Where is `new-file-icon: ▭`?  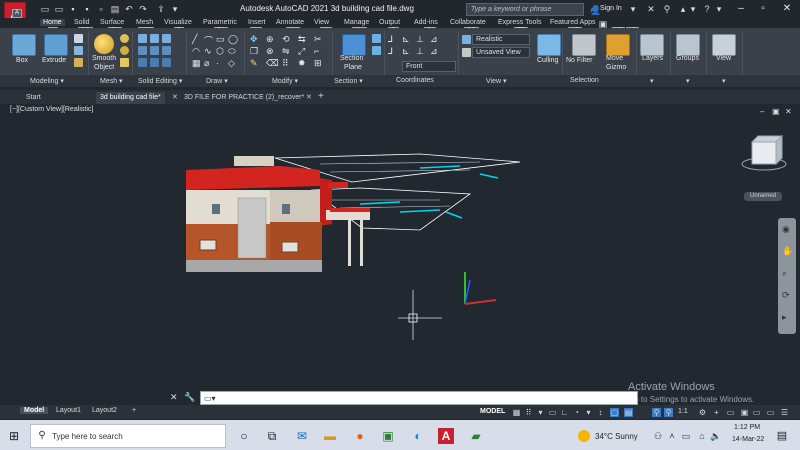 new-file-icon: ▭ is located at coordinates (45, 9).